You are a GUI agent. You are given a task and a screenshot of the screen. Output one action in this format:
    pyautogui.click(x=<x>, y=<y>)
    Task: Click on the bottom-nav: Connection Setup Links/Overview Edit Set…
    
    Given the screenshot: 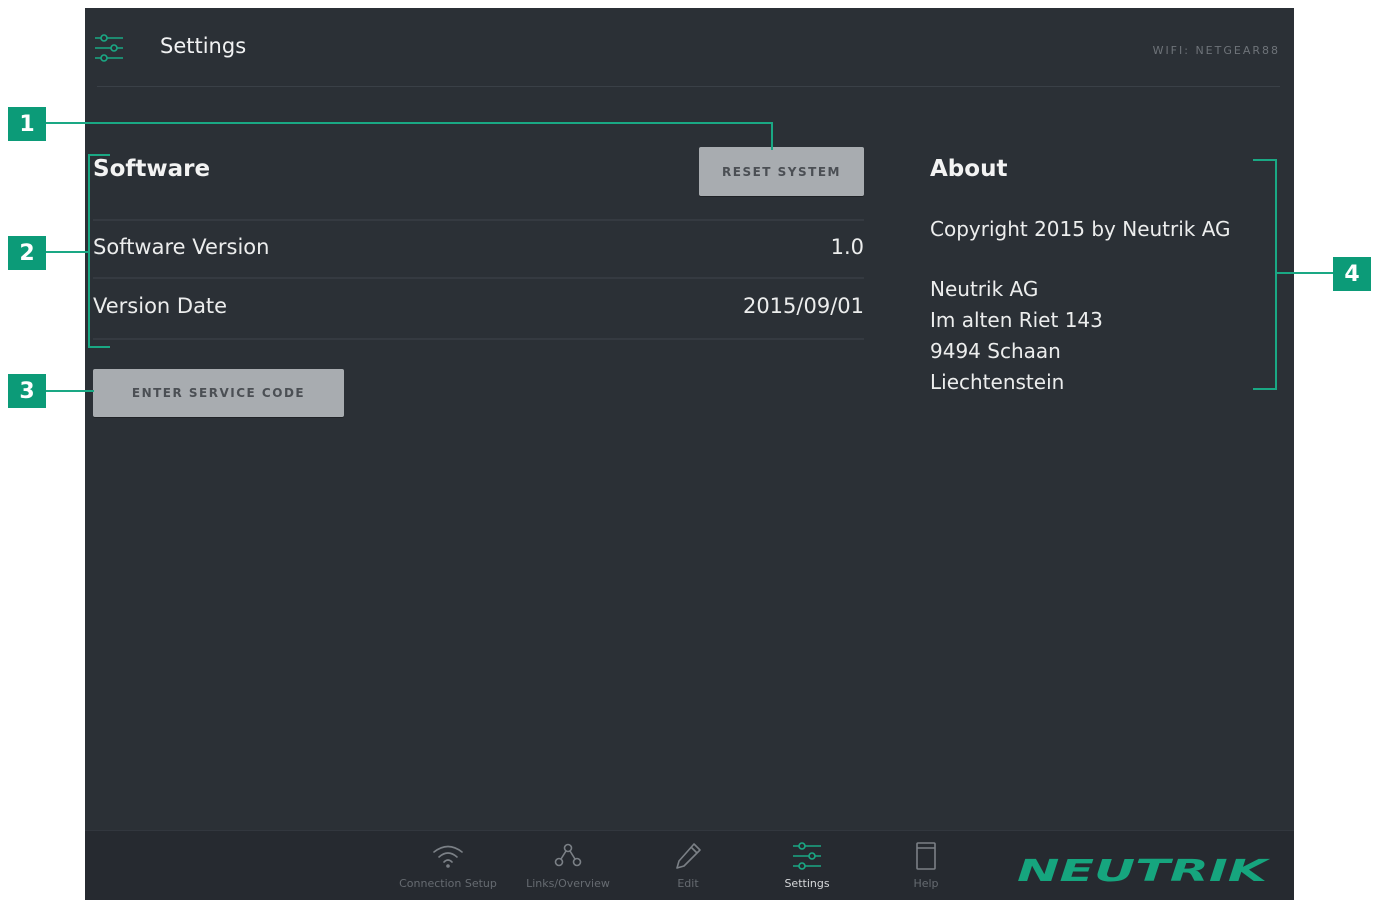 What is the action you would take?
    pyautogui.click(x=689, y=865)
    